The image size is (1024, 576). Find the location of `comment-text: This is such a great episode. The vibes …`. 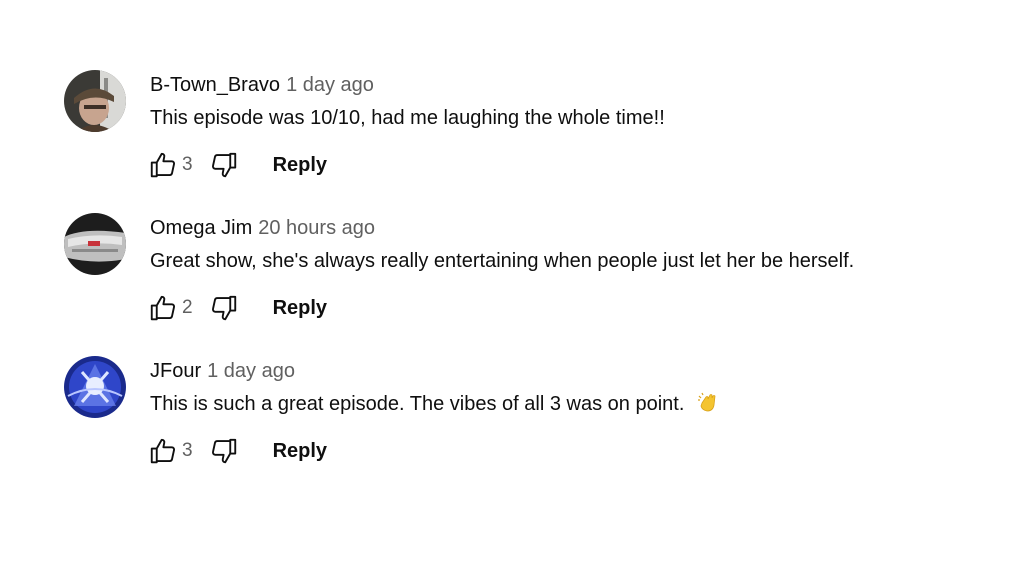

comment-text: This is such a great episode. The vibes … is located at coordinates (417, 404).